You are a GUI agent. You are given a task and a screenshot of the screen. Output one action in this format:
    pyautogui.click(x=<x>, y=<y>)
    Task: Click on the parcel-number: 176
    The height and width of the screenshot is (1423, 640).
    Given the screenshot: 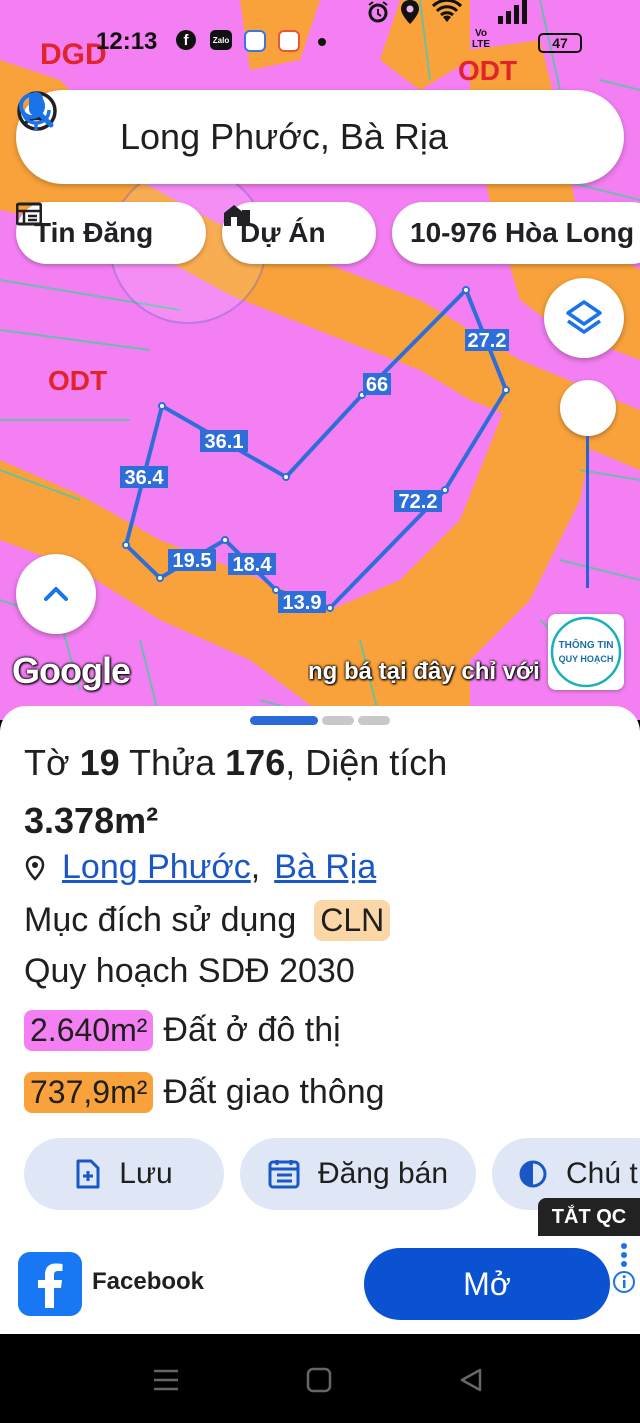 What is the action you would take?
    pyautogui.click(x=255, y=762)
    